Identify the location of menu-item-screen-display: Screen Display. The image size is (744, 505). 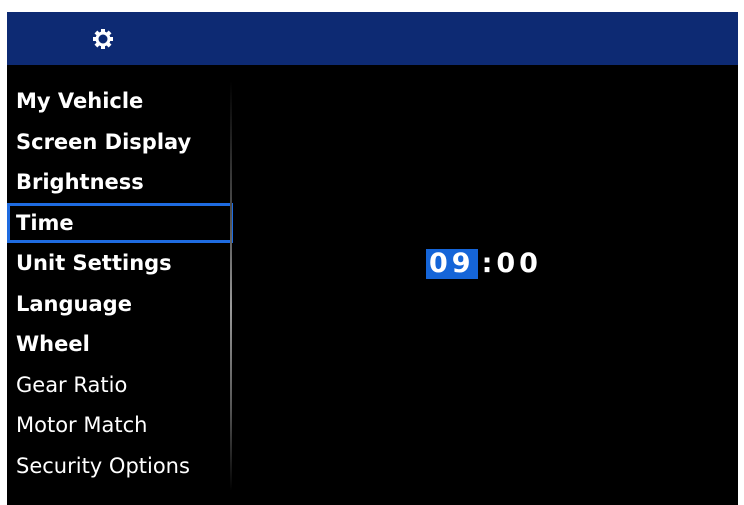
(120, 142).